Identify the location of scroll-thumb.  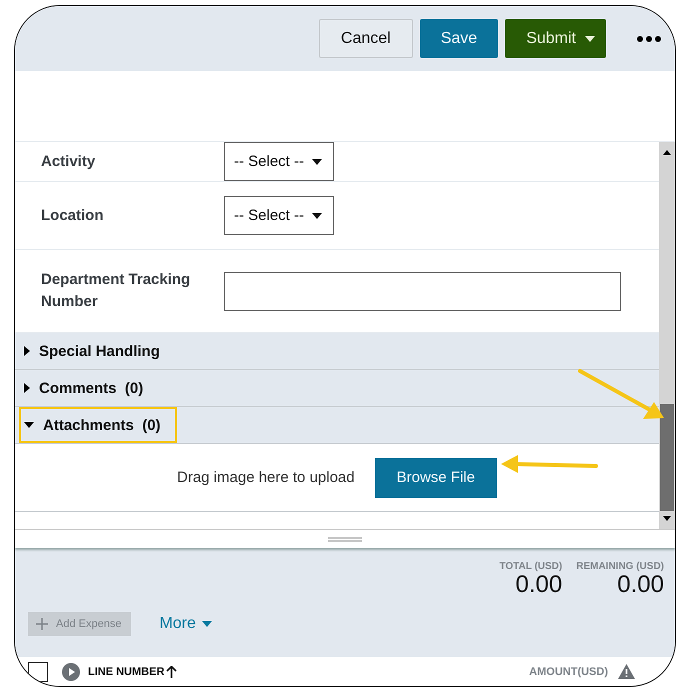
(667, 457).